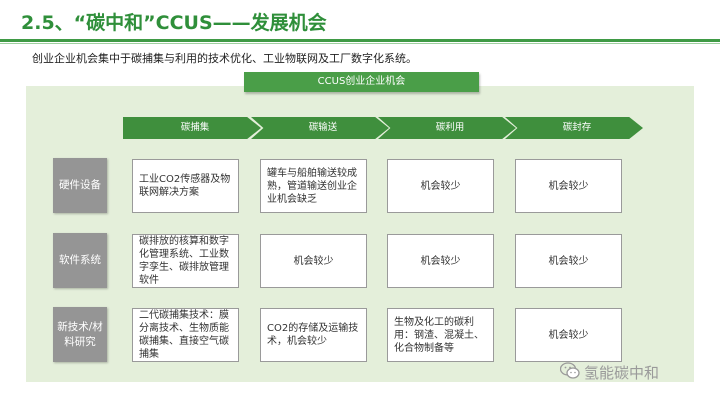 The image size is (720, 405). Describe the element at coordinates (313, 335) in the screenshot. I see `cell-newtech-transport: CO2的存储及运输技术，机会较少` at that location.